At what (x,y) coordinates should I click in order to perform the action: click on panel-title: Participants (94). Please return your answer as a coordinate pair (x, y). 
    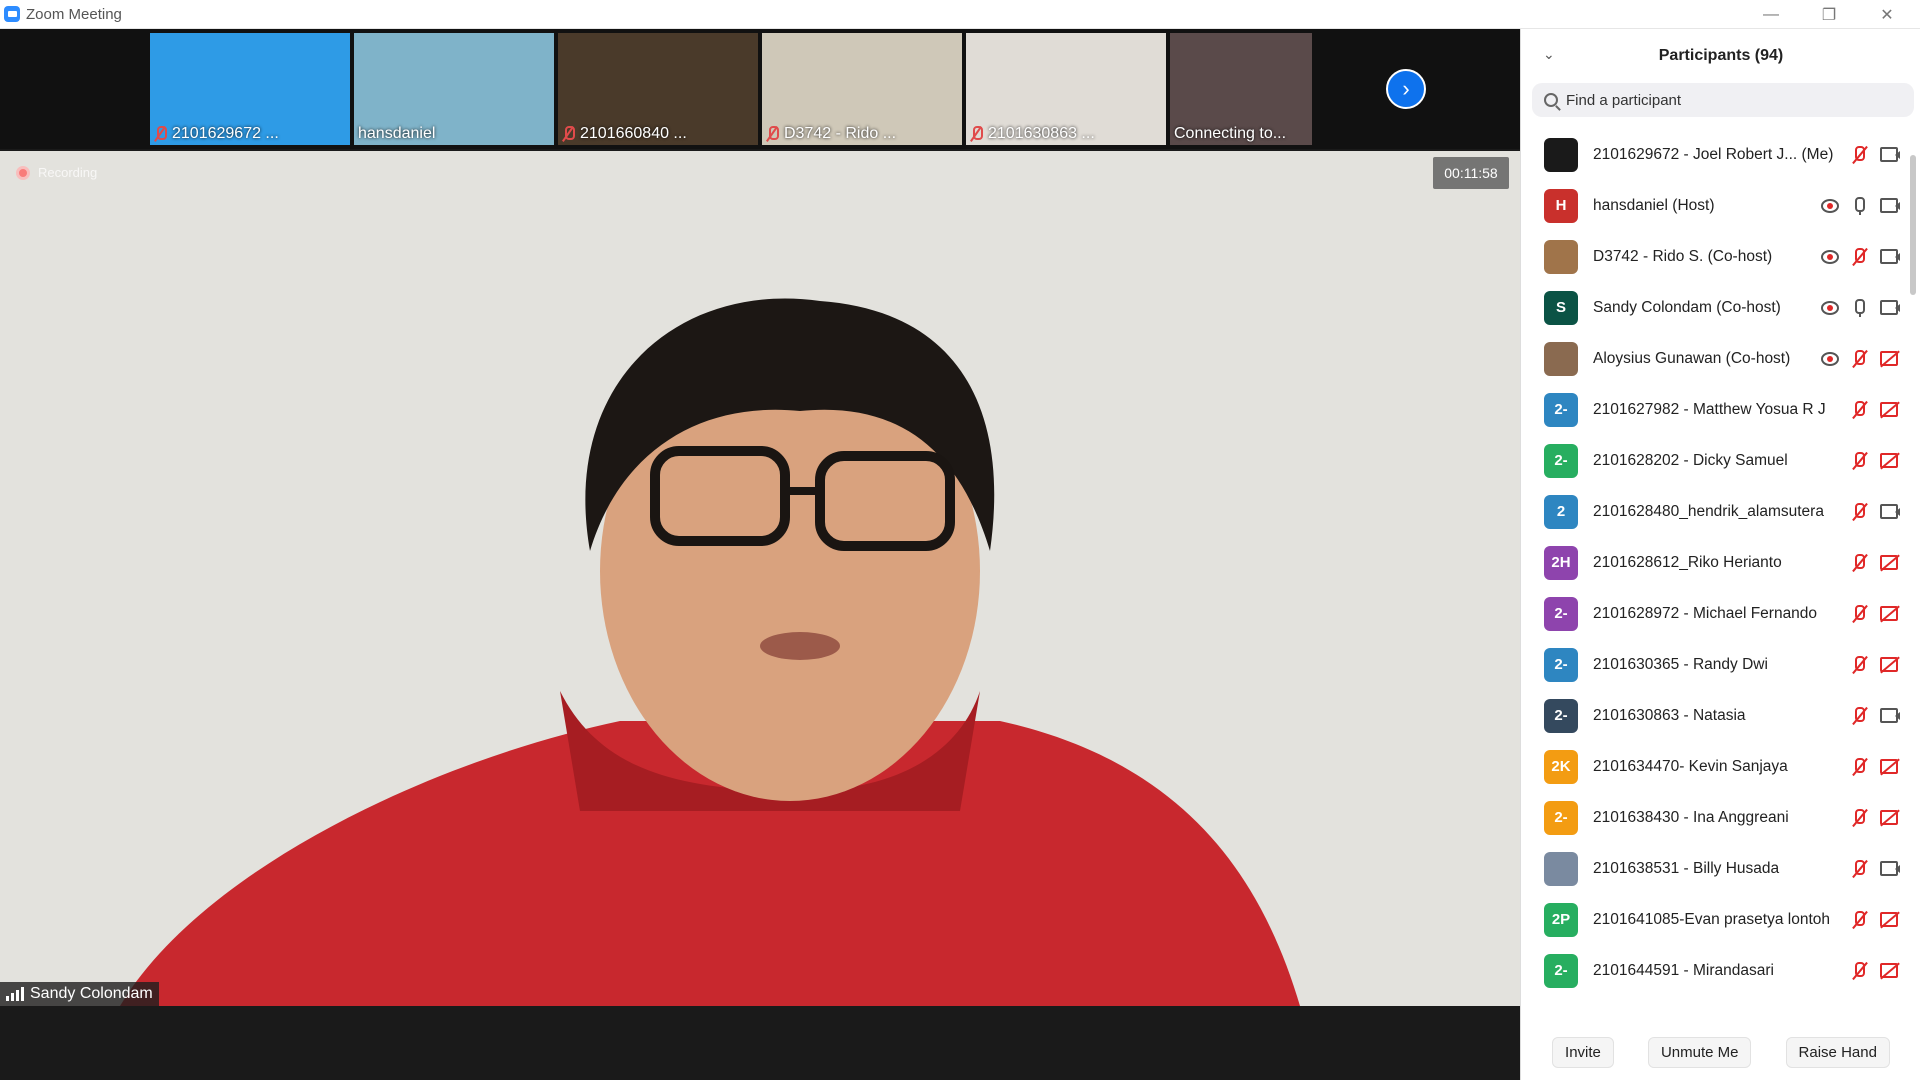
    Looking at the image, I should click on (1721, 55).